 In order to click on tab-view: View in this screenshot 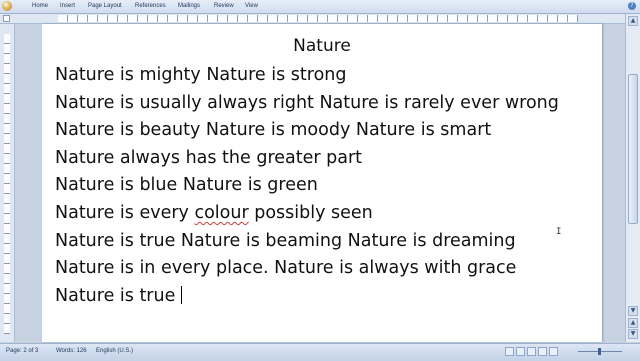, I will do `click(251, 6)`.